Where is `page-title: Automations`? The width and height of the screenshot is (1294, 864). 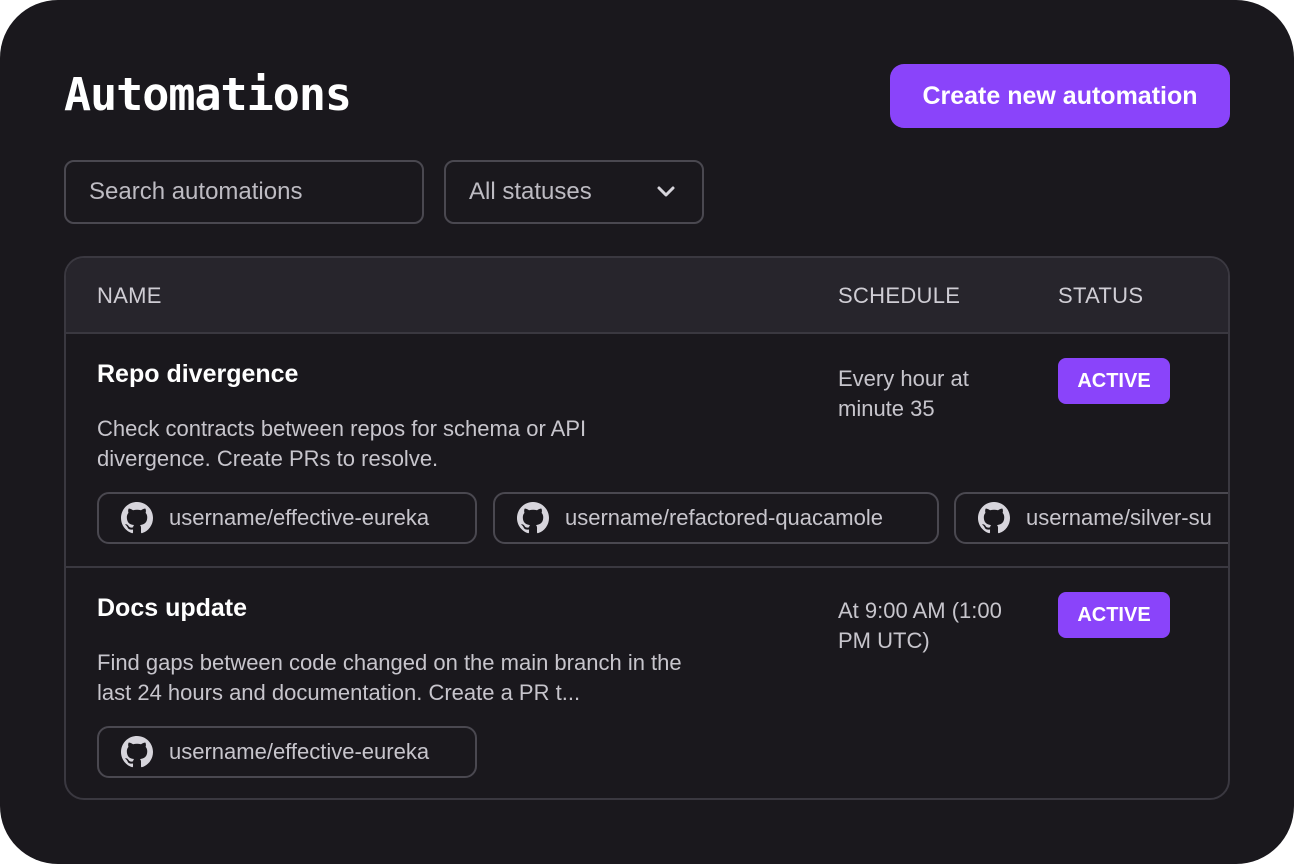
page-title: Automations is located at coordinates (208, 94).